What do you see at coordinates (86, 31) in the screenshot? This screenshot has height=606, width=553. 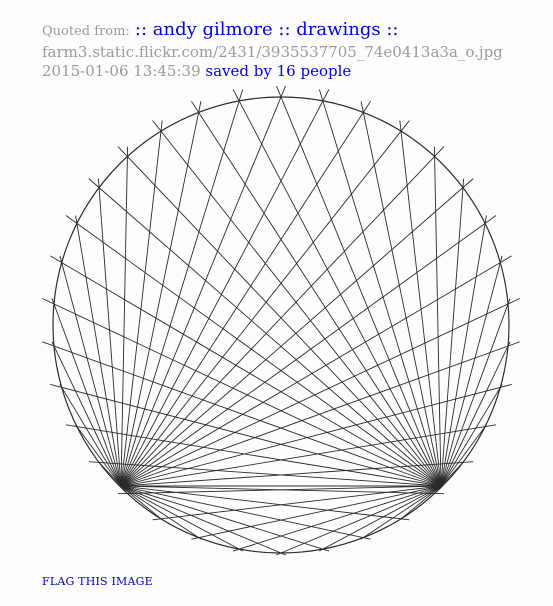 I see `quoted-from-label: Quoted from:` at bounding box center [86, 31].